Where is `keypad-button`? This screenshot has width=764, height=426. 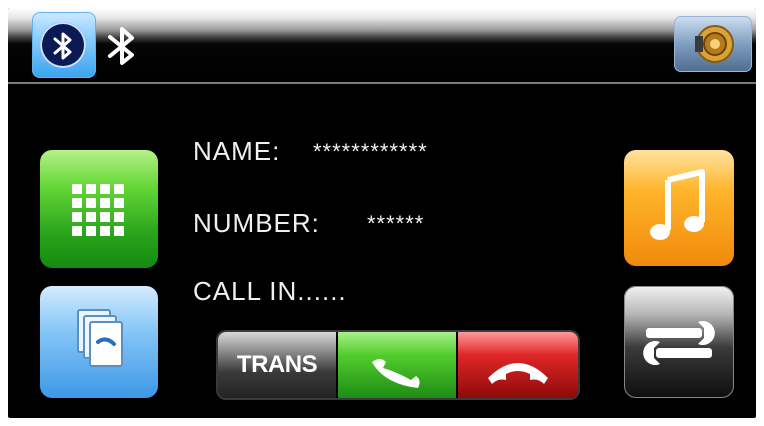
keypad-button is located at coordinates (99, 209).